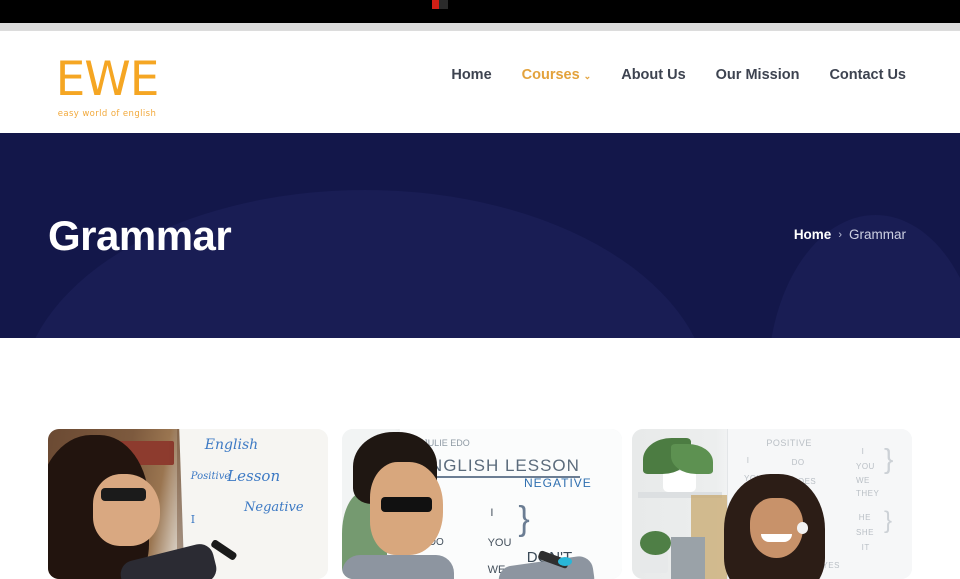 The height and width of the screenshot is (579, 960). What do you see at coordinates (107, 114) in the screenshot?
I see `logo-tagline: easy world of english` at bounding box center [107, 114].